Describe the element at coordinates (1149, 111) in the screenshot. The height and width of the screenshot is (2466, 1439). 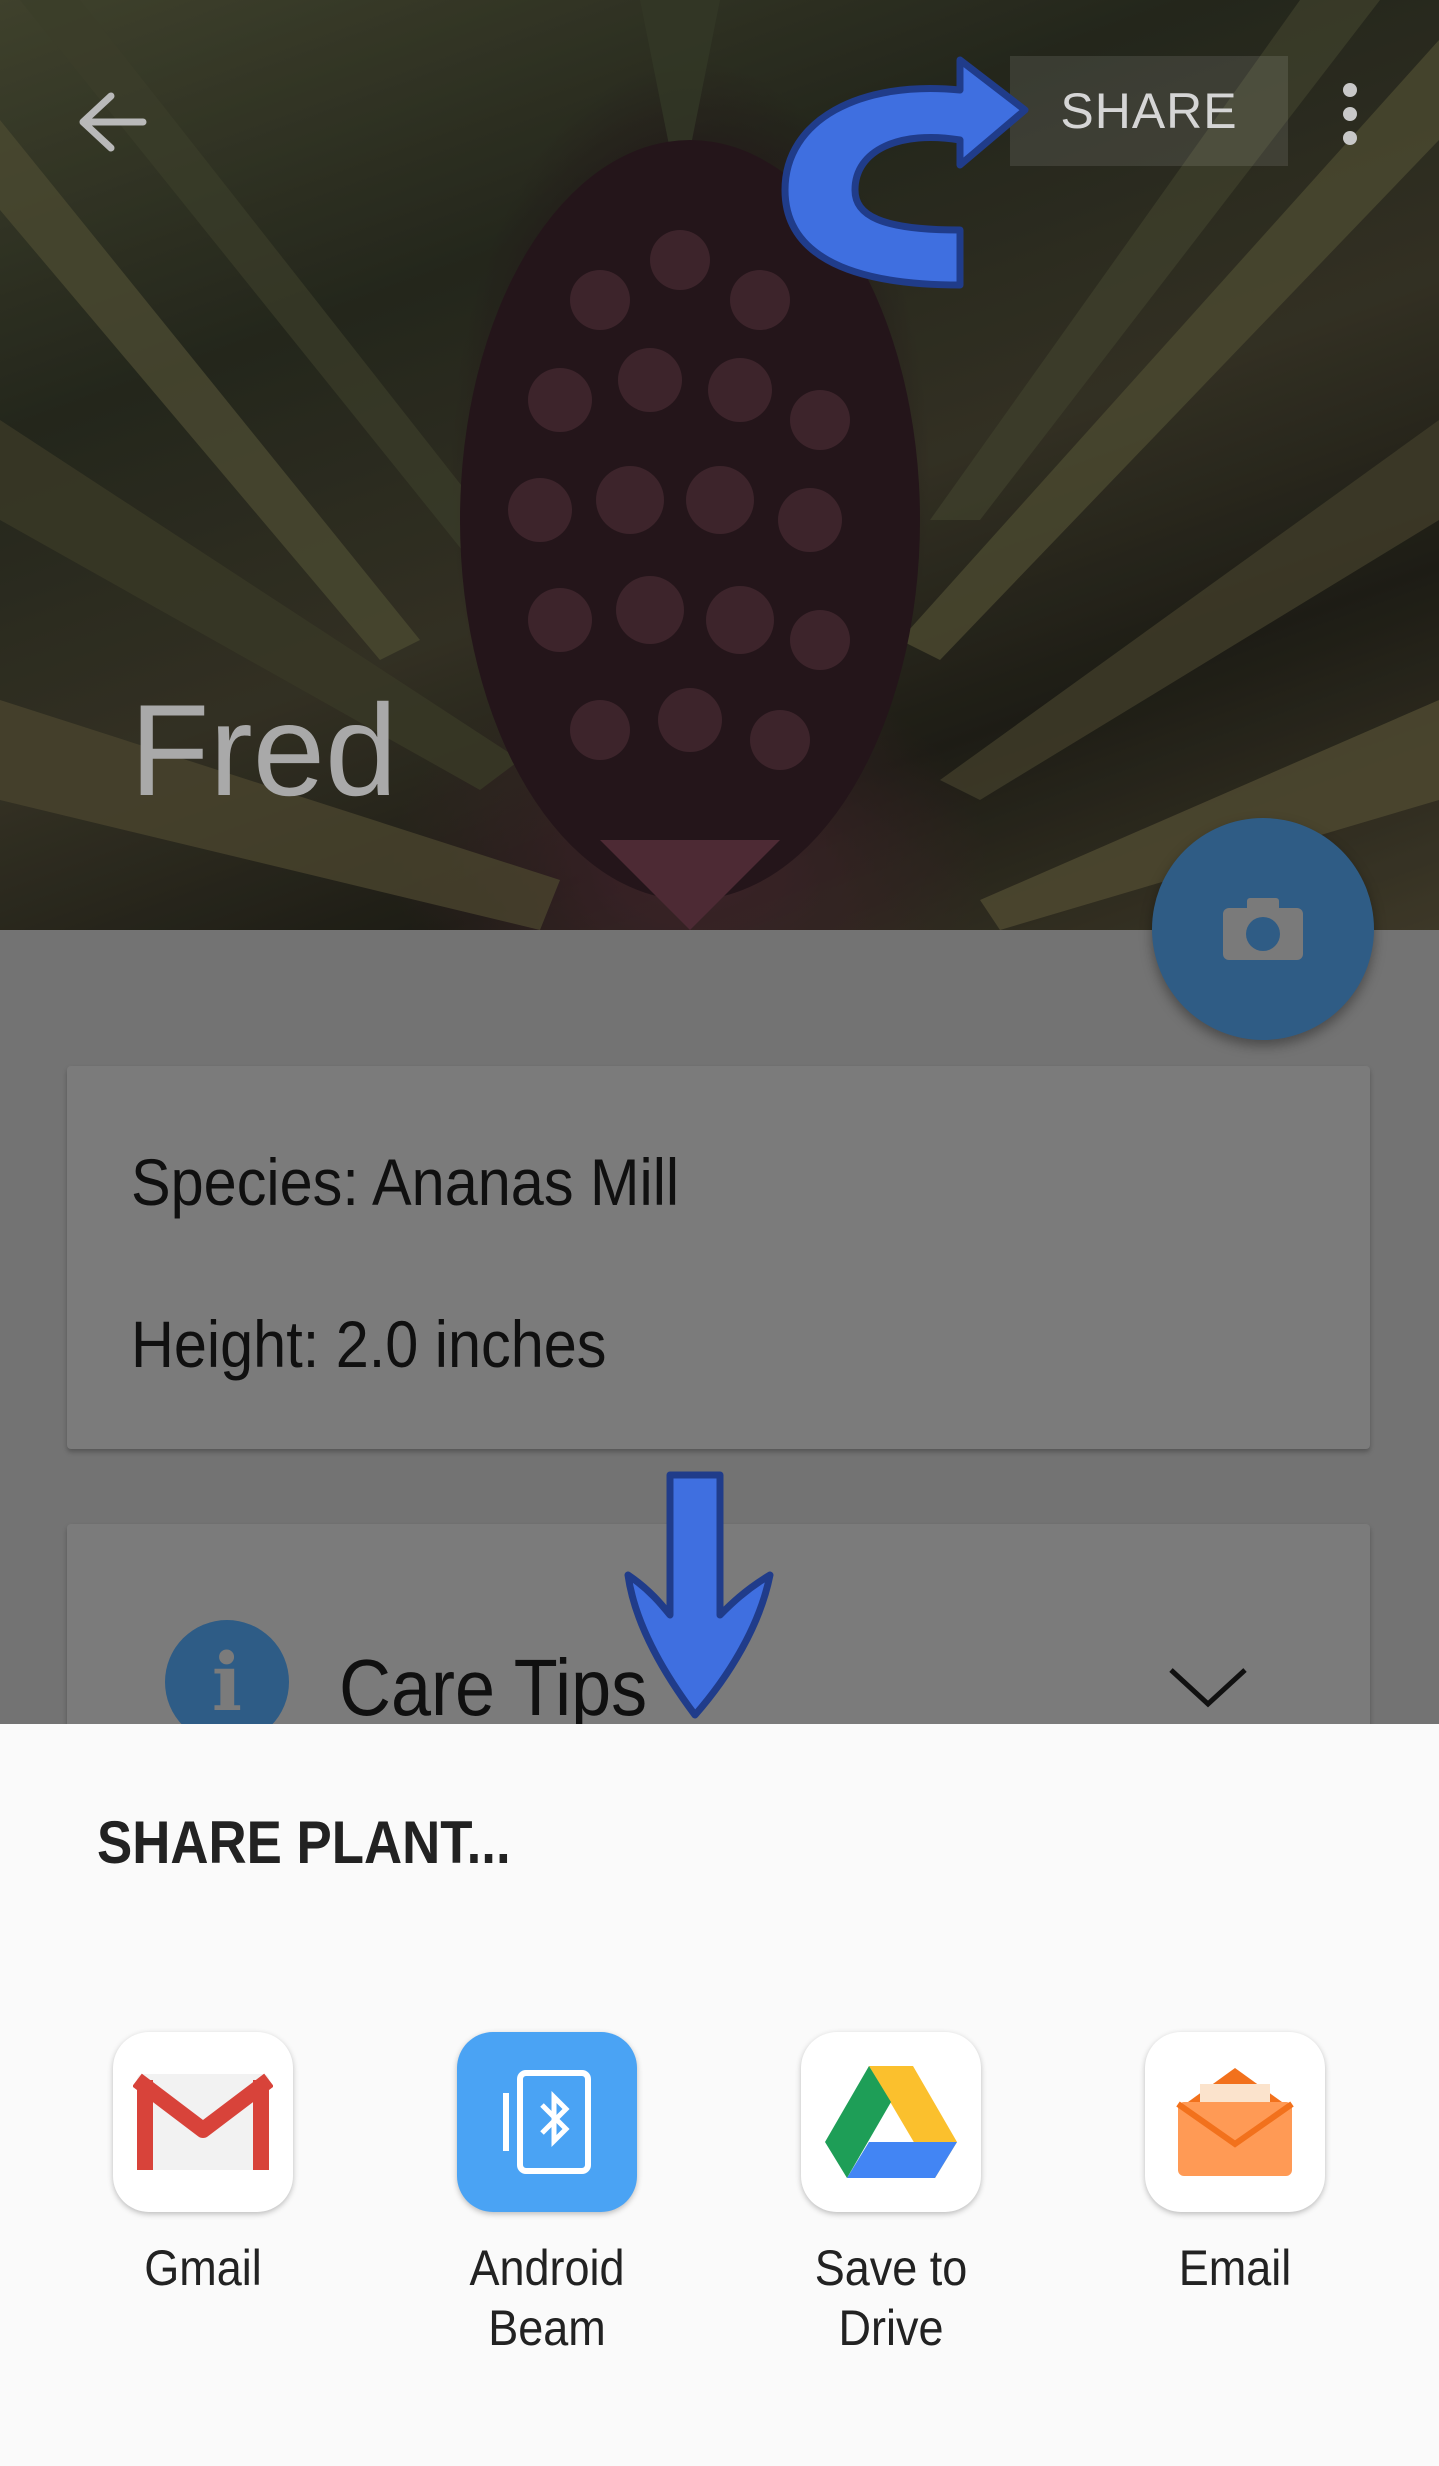
I see `share-button: SHARE` at that location.